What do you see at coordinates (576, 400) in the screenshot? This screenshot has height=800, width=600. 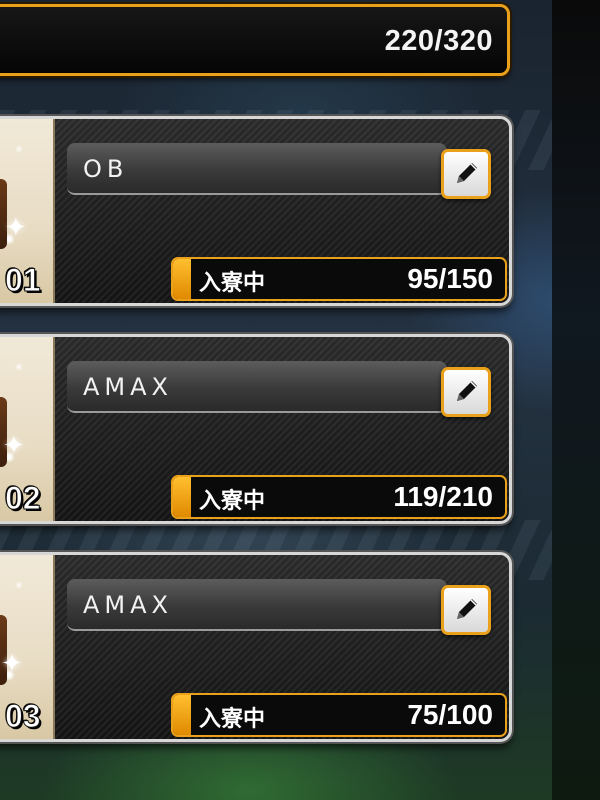 I see `background-edge` at bounding box center [576, 400].